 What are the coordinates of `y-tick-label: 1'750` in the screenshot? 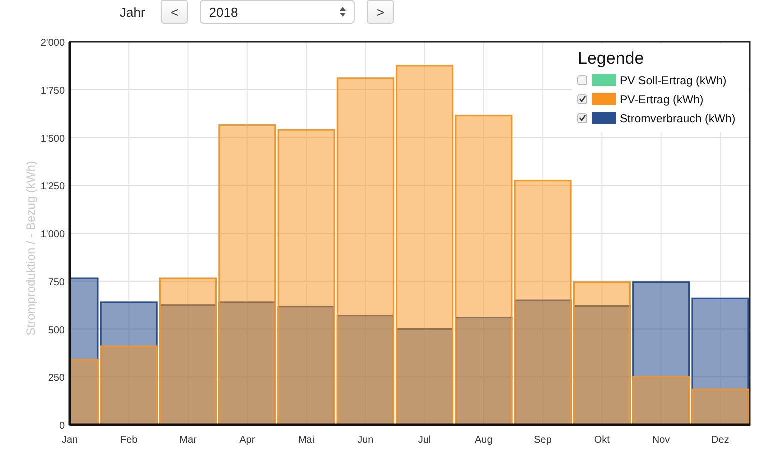 It's located at (52, 91).